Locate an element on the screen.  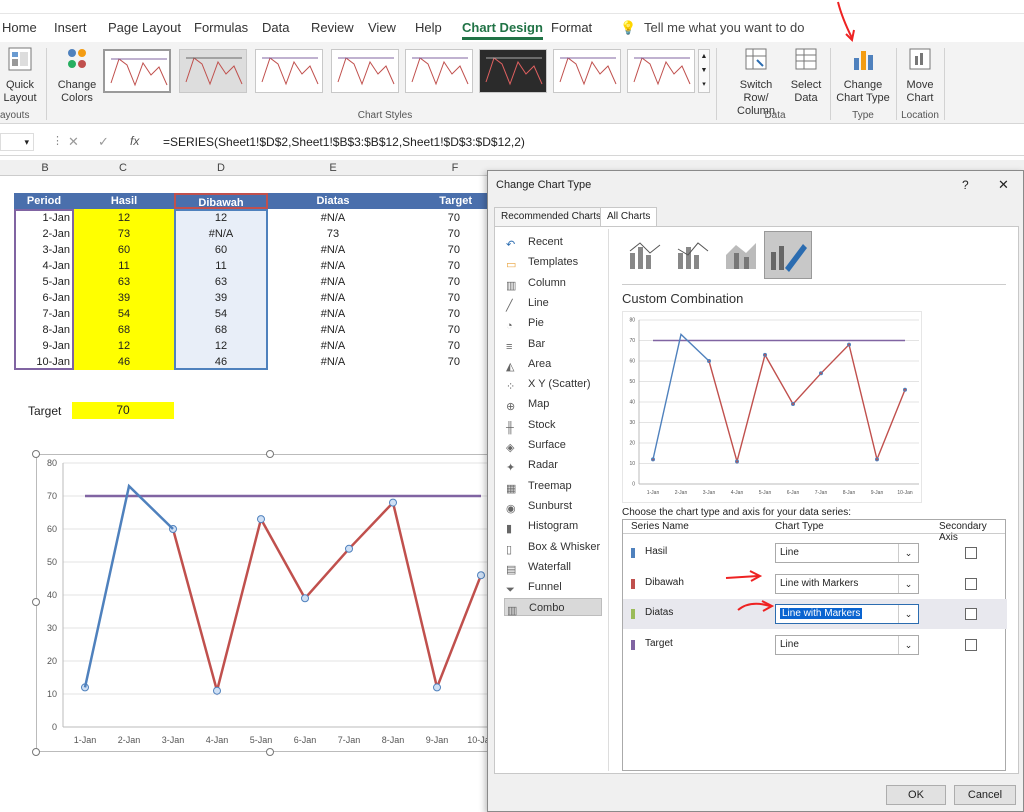
cell-hasil: 60 is located at coordinates (124, 250).